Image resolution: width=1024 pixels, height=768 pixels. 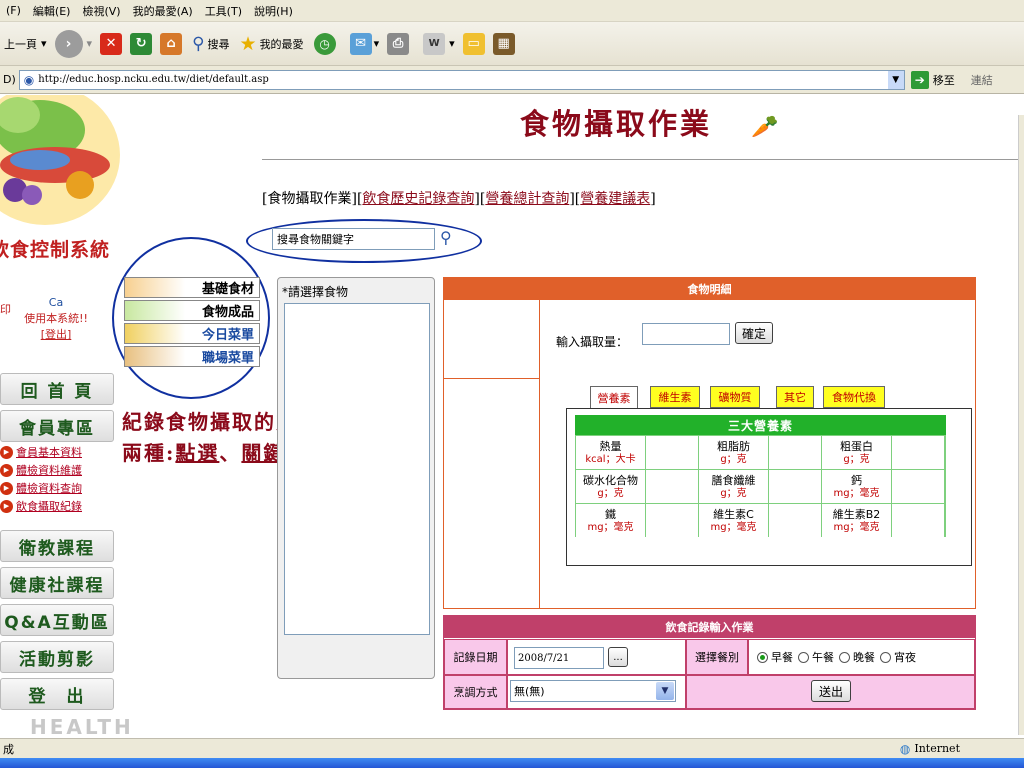 What do you see at coordinates (733, 480) in the screenshot?
I see `nutrient-name: 膳食纖維` at bounding box center [733, 480].